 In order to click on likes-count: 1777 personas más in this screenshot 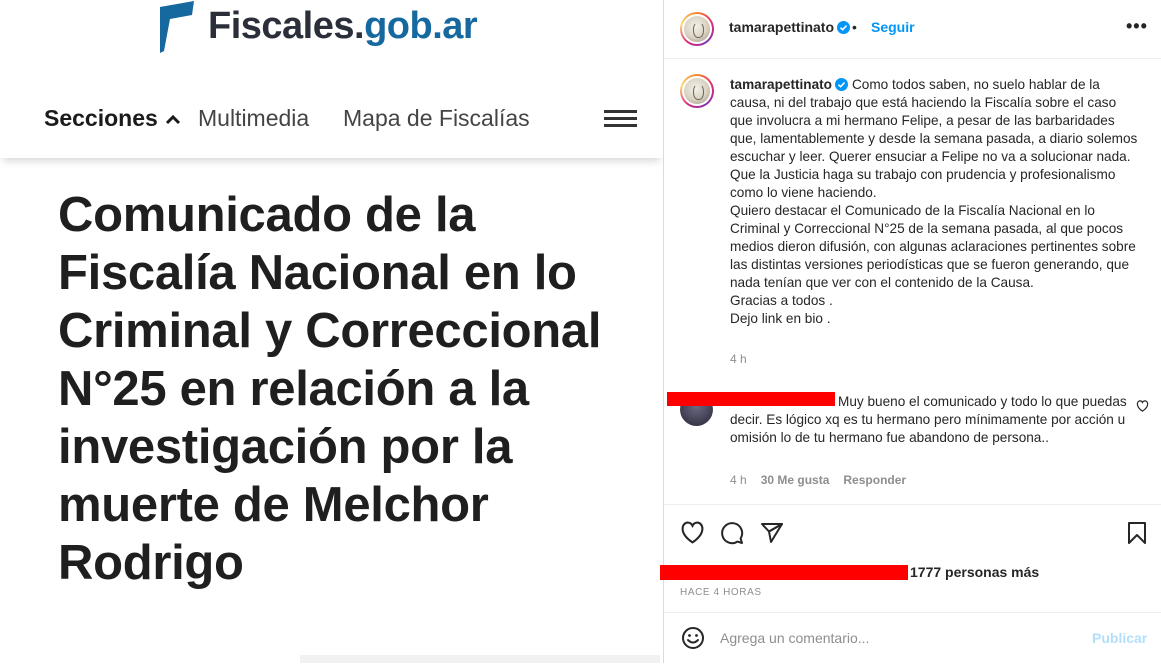, I will do `click(974, 572)`.